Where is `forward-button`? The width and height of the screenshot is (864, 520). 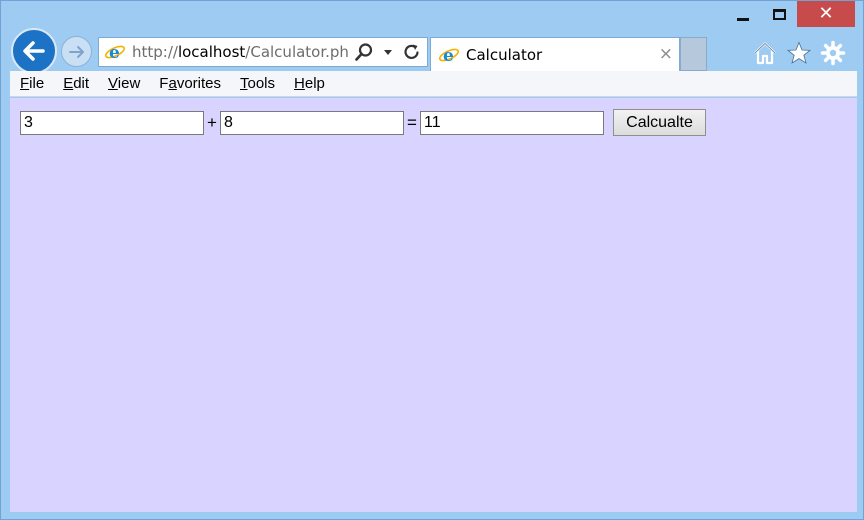 forward-button is located at coordinates (76, 51).